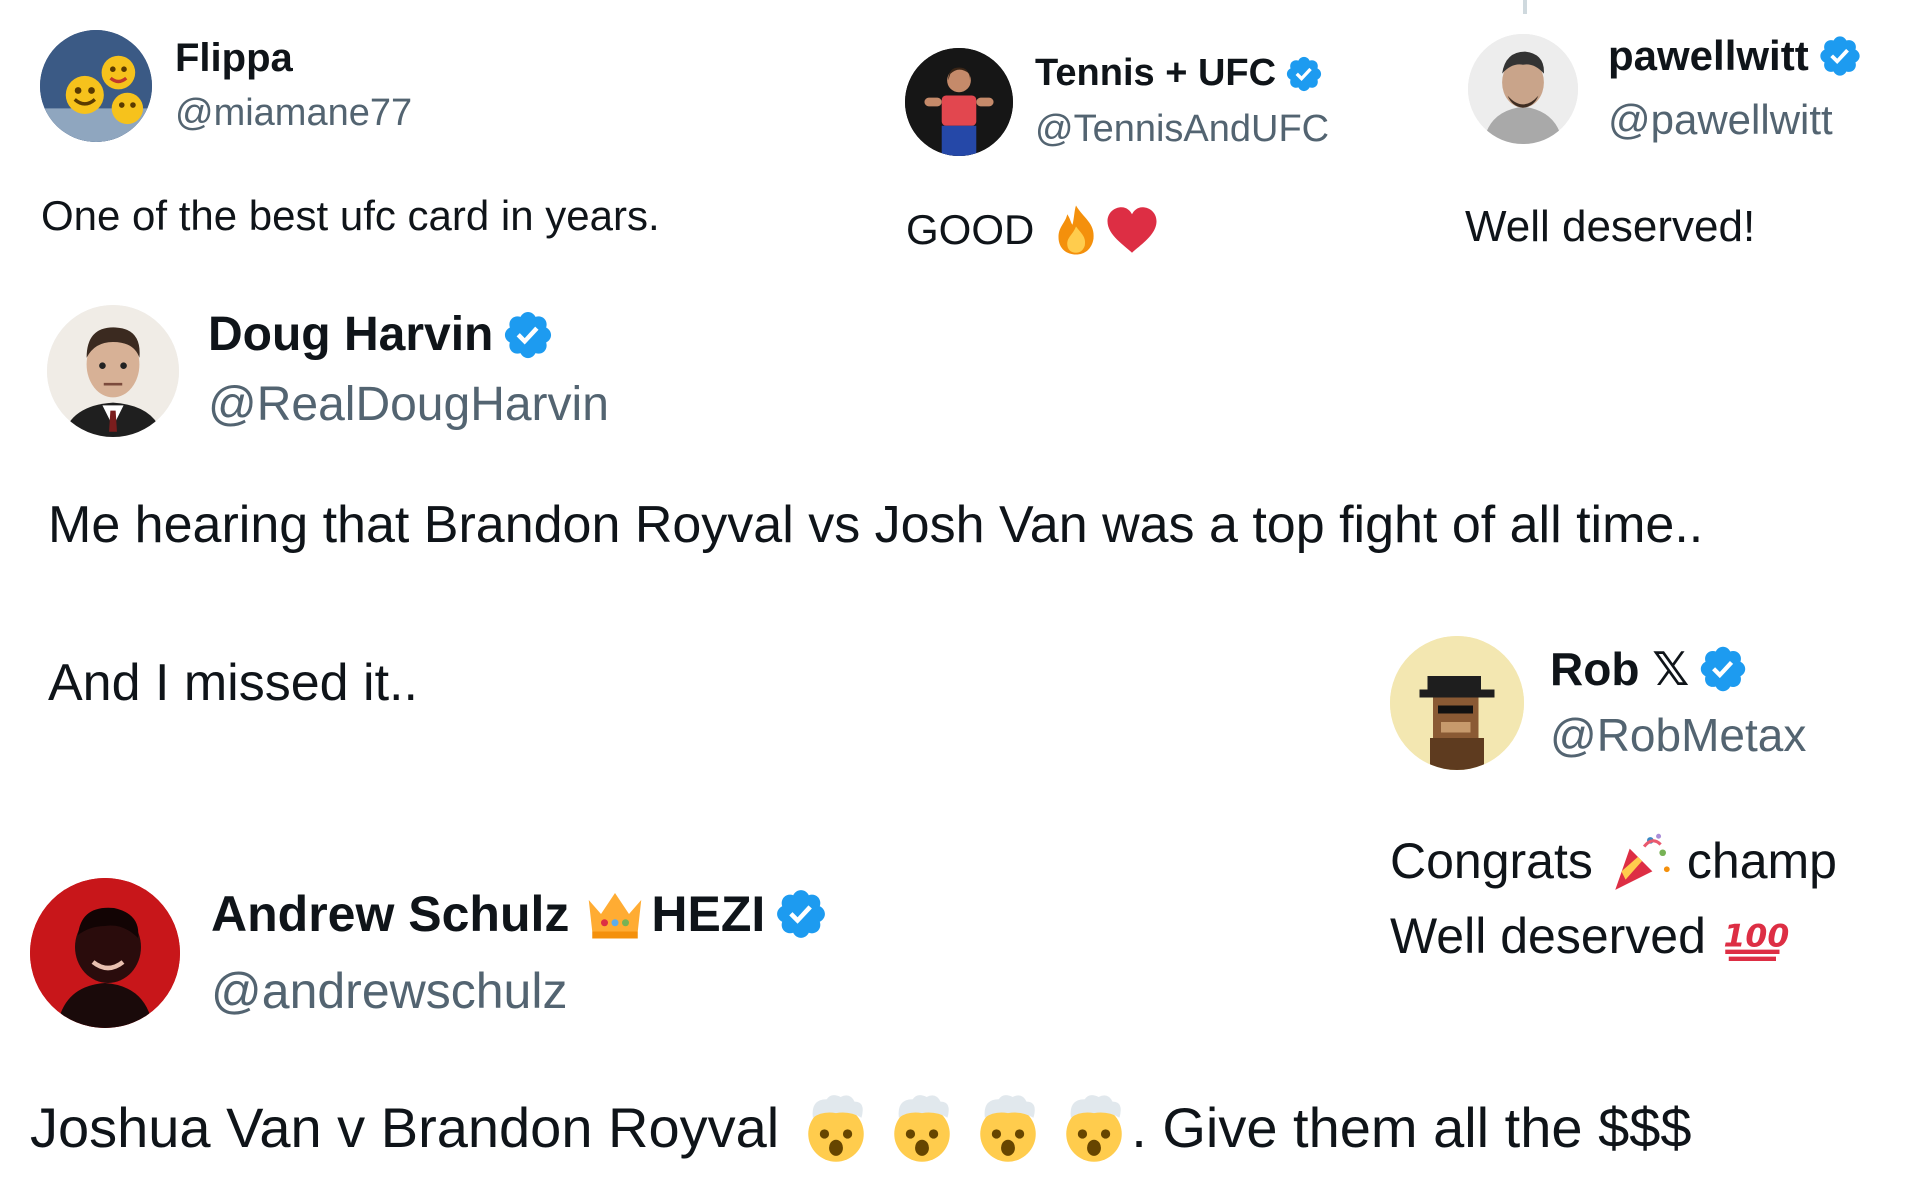 This screenshot has height=1200, width=1920. Describe the element at coordinates (1182, 129) in the screenshot. I see `handle: @TennisAndUFC` at that location.